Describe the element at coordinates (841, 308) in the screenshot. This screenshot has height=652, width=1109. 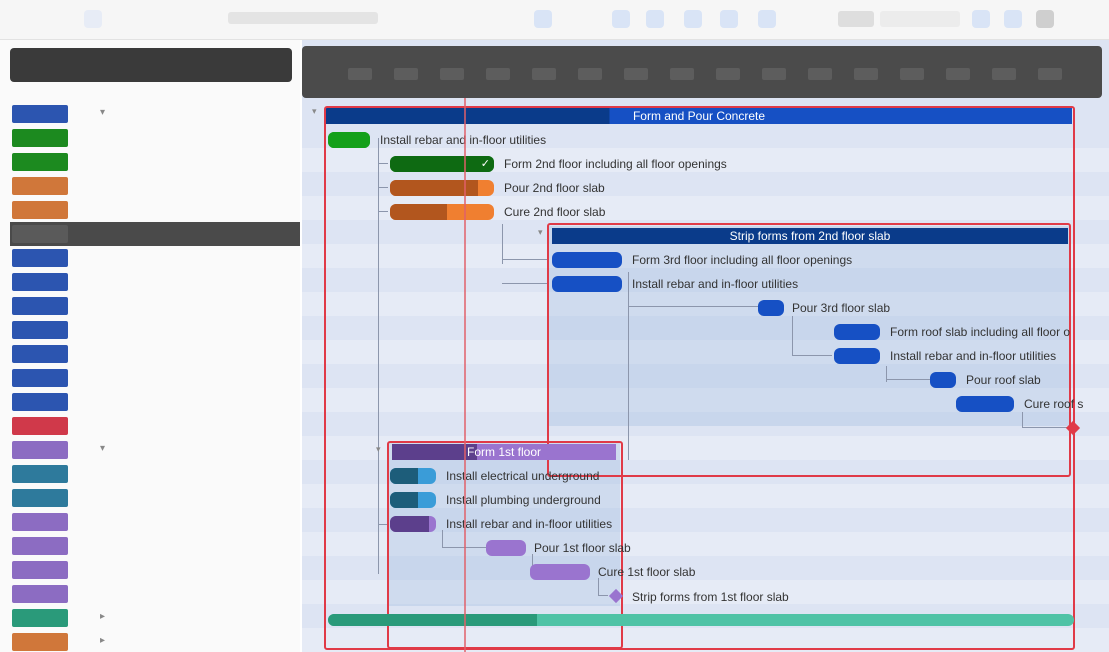
I see `task-label: Pour 3rd floor slab` at that location.